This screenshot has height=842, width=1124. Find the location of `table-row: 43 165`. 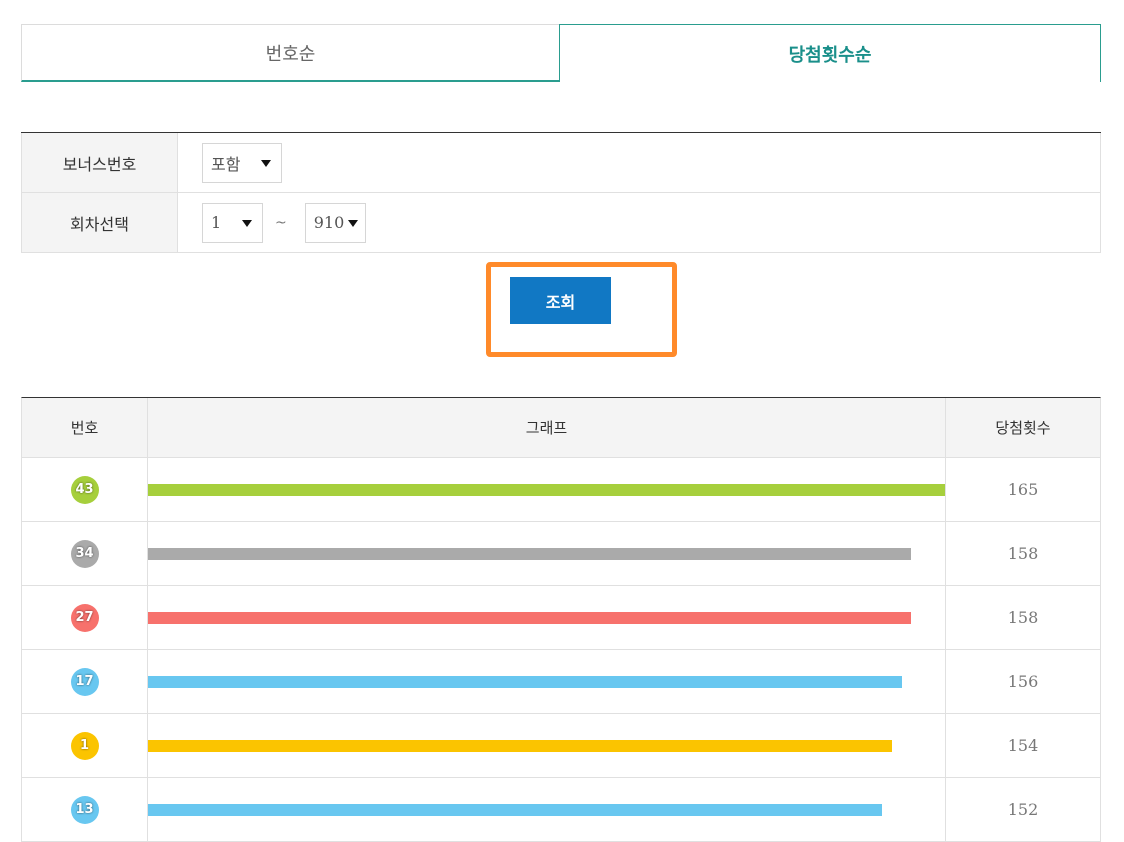

table-row: 43 165 is located at coordinates (561, 490).